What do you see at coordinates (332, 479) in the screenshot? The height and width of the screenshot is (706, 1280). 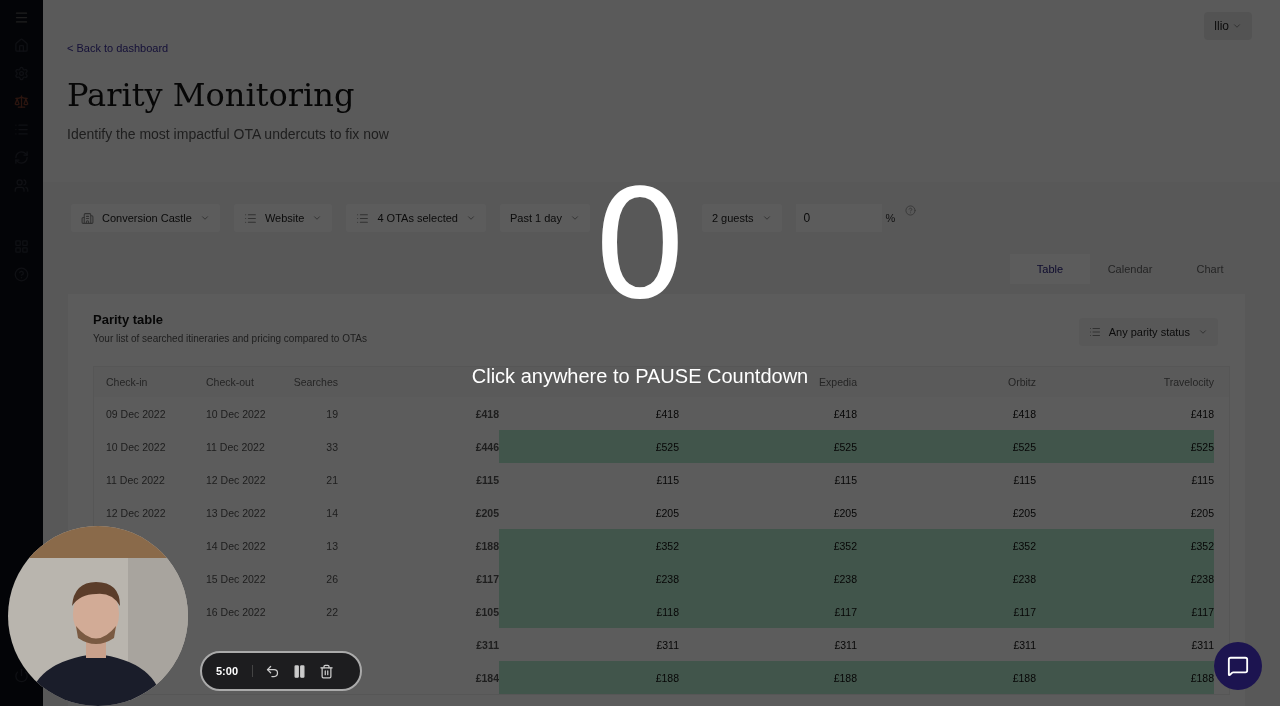 I see `table-cell: 21` at bounding box center [332, 479].